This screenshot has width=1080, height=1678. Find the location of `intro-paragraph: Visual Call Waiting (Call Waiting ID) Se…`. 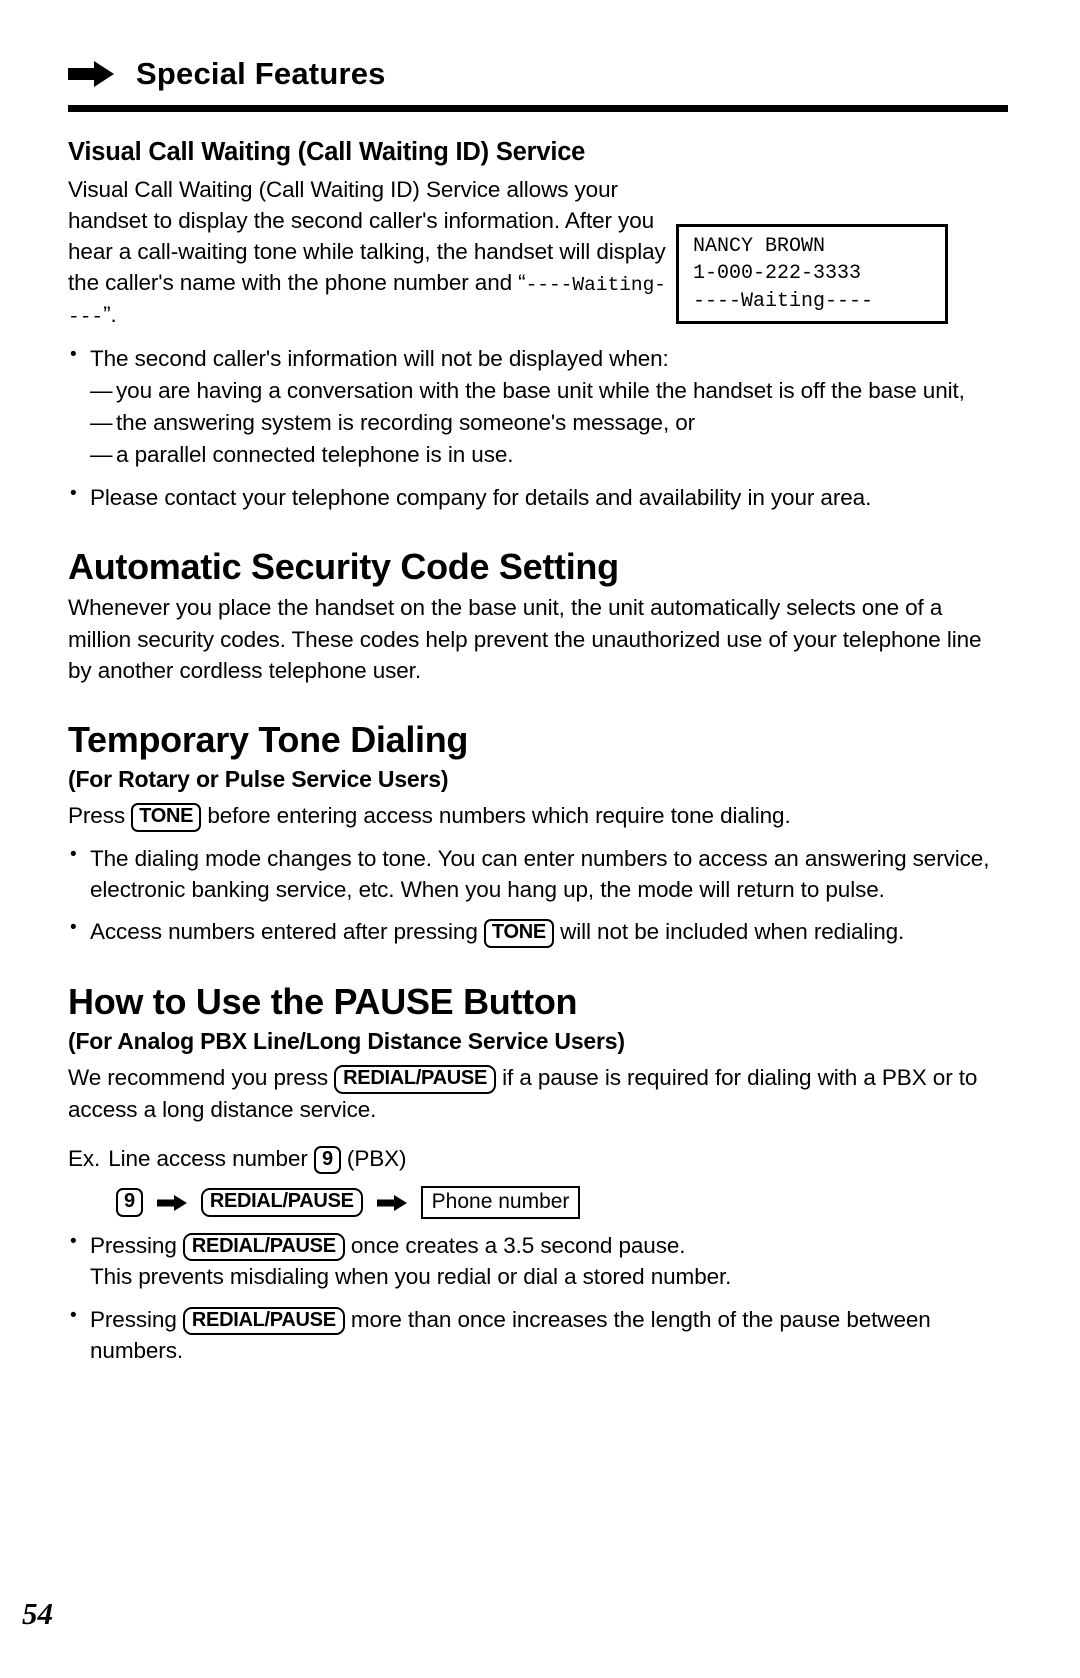

intro-paragraph: Visual Call Waiting (Call Waiting ID) Se… is located at coordinates (368, 253).